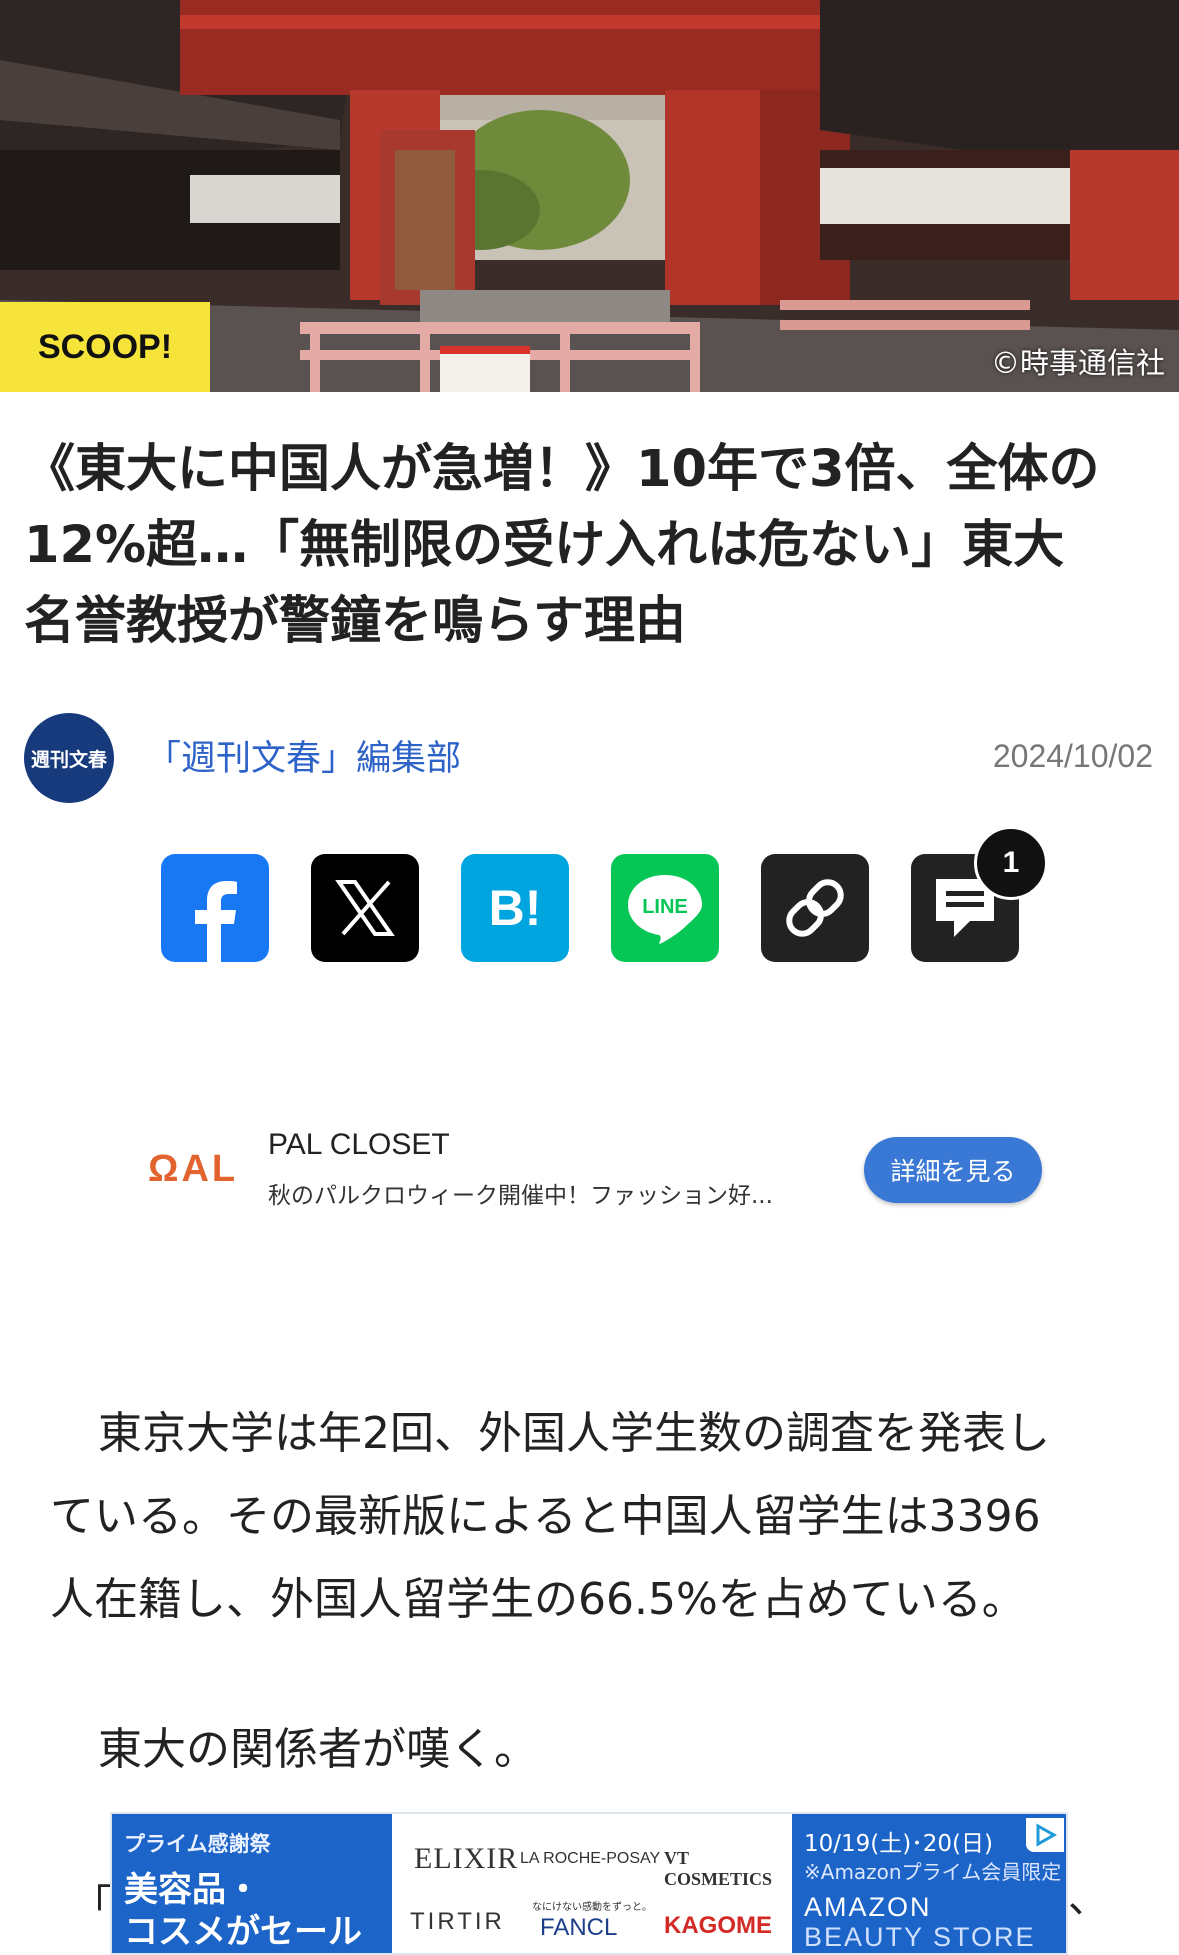 The image size is (1179, 1955). What do you see at coordinates (718, 1868) in the screenshot?
I see `brand-logo: VT COSMETICS` at bounding box center [718, 1868].